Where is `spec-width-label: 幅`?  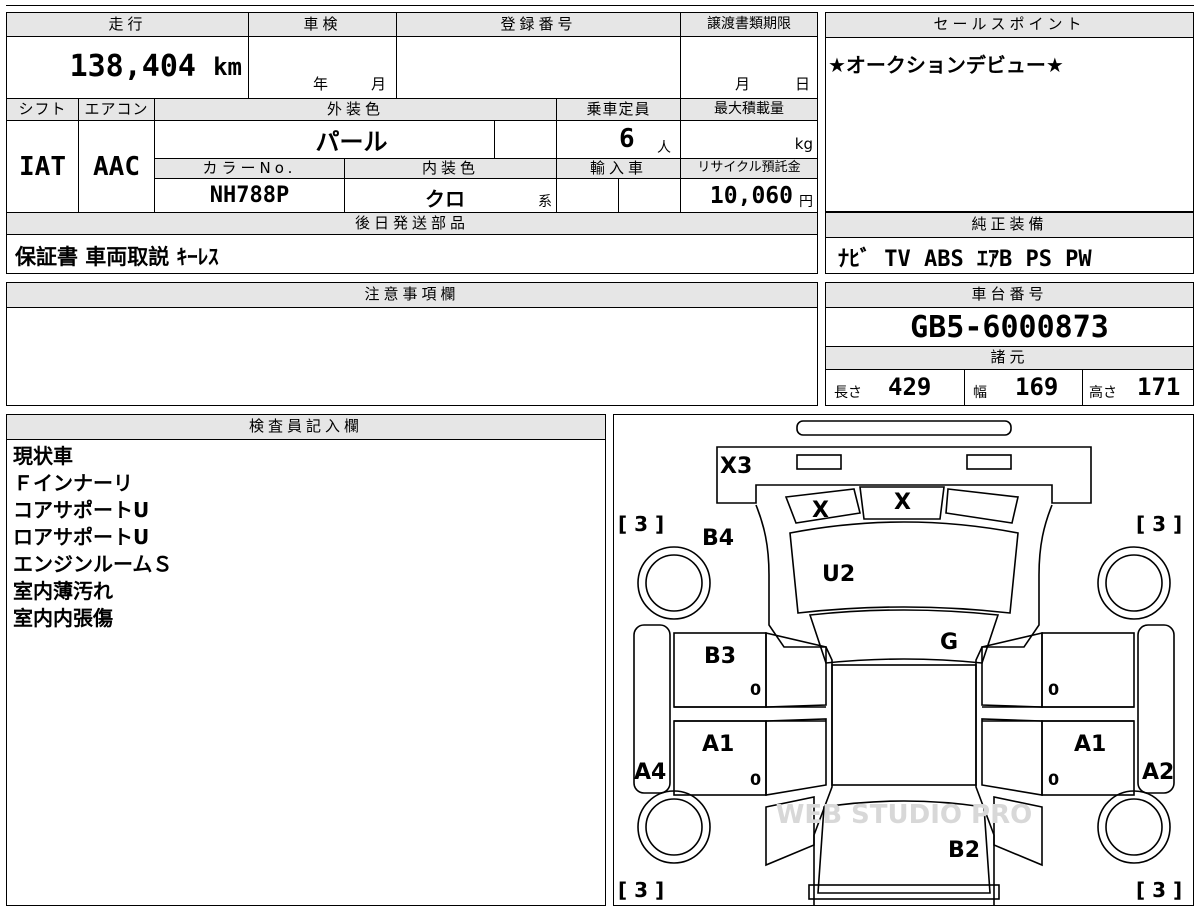 spec-width-label: 幅 is located at coordinates (980, 393).